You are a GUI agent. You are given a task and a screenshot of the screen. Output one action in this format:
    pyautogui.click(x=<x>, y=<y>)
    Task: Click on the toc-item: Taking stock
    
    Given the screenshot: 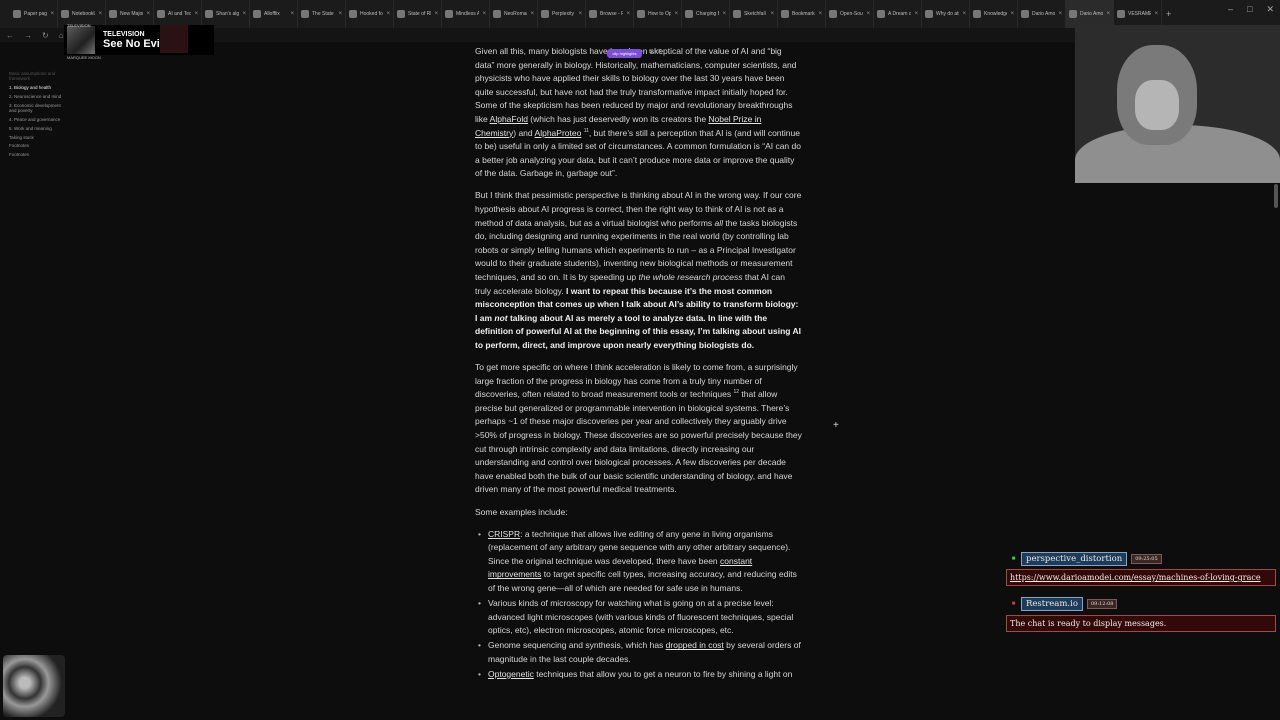 What is the action you would take?
    pyautogui.click(x=39, y=138)
    